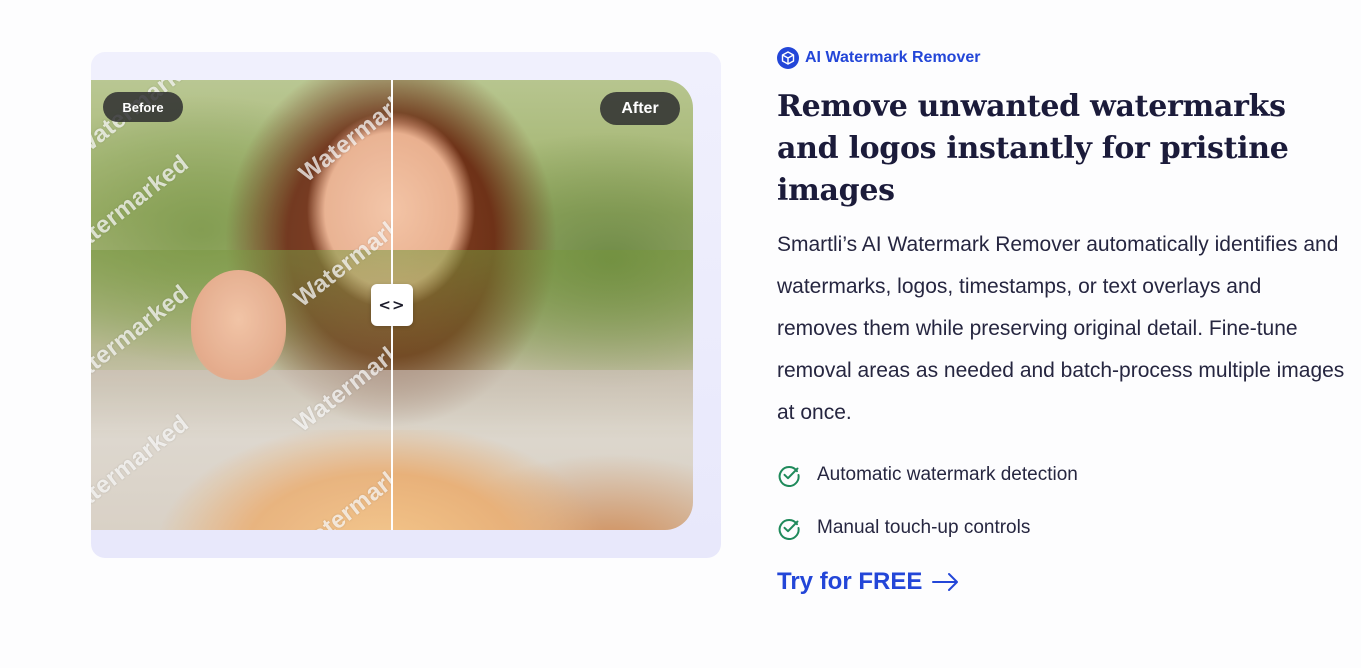 The width and height of the screenshot is (1361, 668). What do you see at coordinates (945, 582) in the screenshot?
I see `arrow-right-icon` at bounding box center [945, 582].